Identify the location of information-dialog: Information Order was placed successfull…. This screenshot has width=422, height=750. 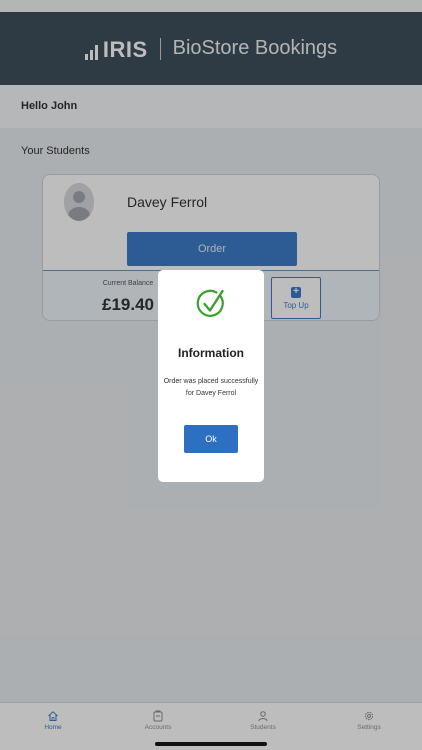
(211, 376).